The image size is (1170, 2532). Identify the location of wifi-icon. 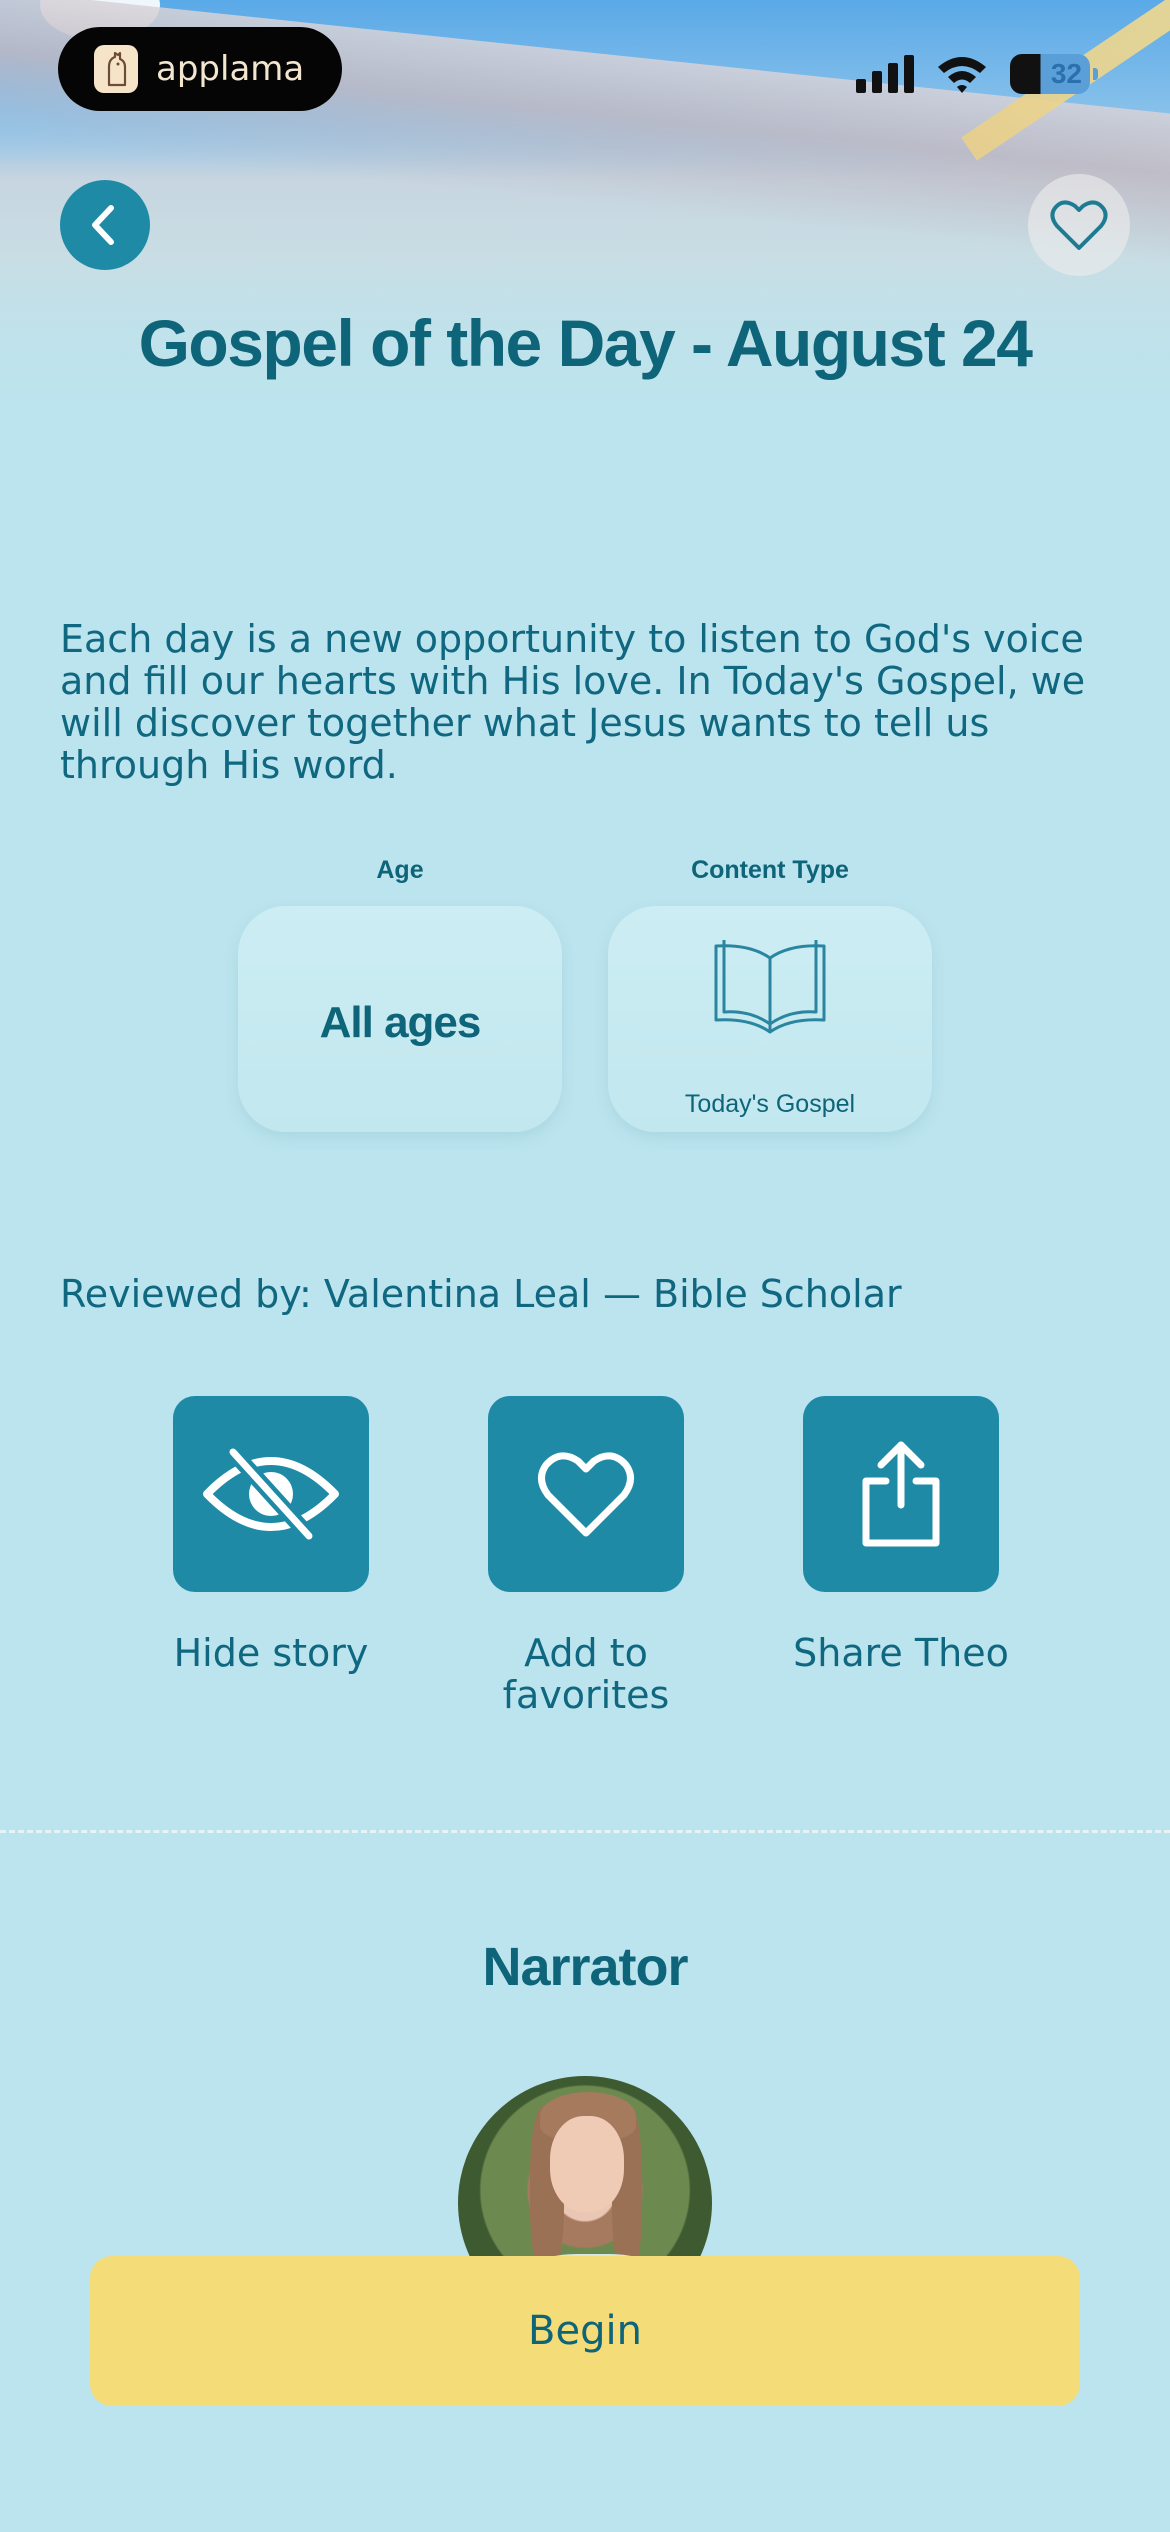
(962, 75).